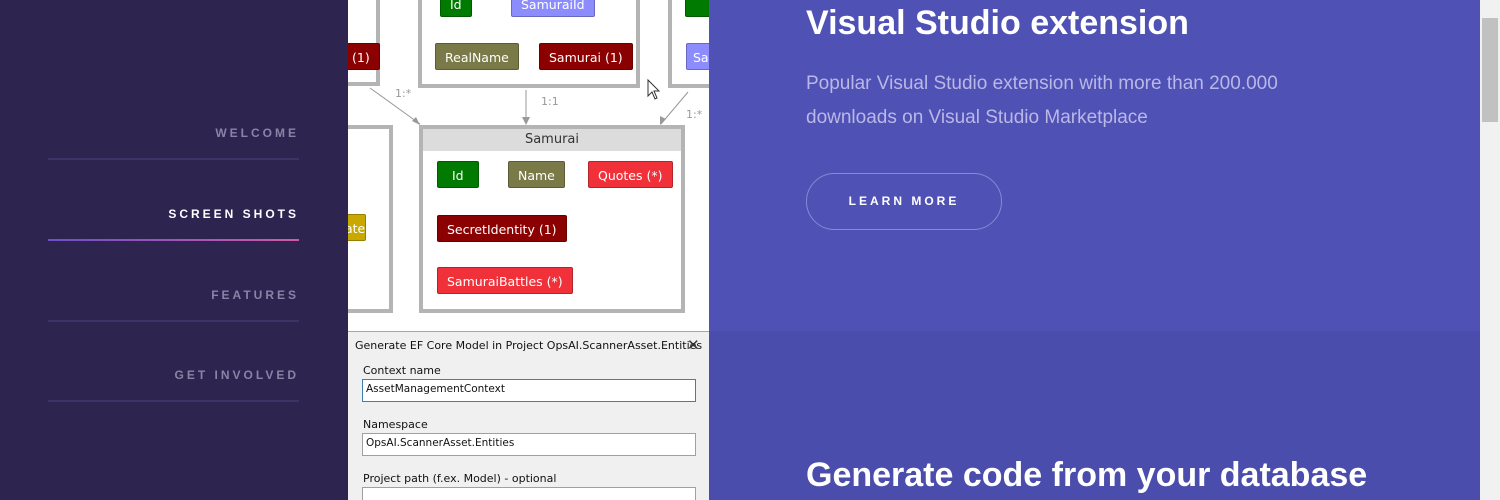 The width and height of the screenshot is (1500, 500). Describe the element at coordinates (1087, 475) in the screenshot. I see `next-section-title: Generate code from your database` at that location.